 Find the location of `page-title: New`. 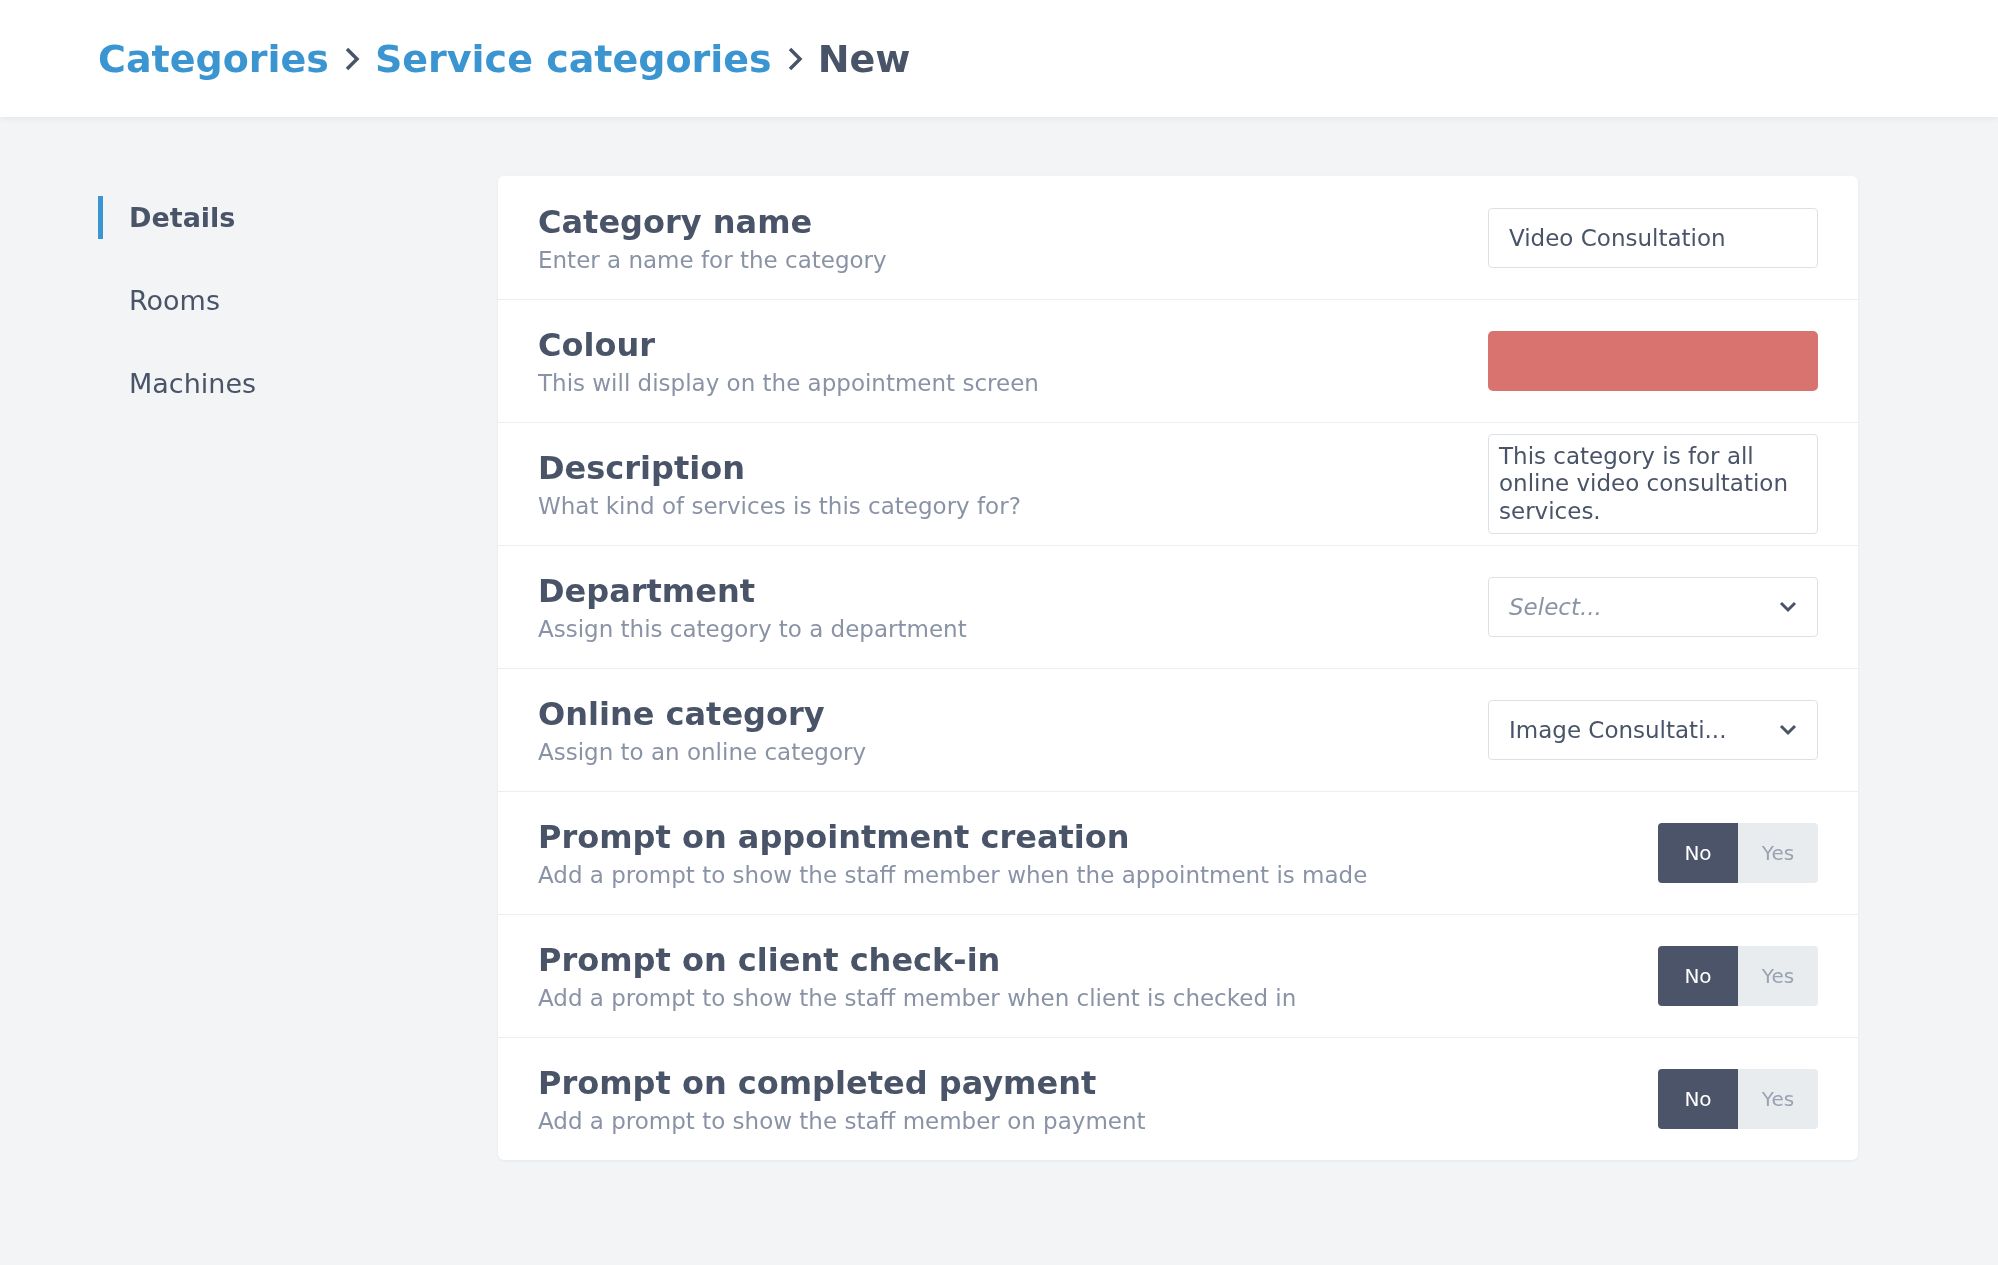

page-title: New is located at coordinates (864, 58).